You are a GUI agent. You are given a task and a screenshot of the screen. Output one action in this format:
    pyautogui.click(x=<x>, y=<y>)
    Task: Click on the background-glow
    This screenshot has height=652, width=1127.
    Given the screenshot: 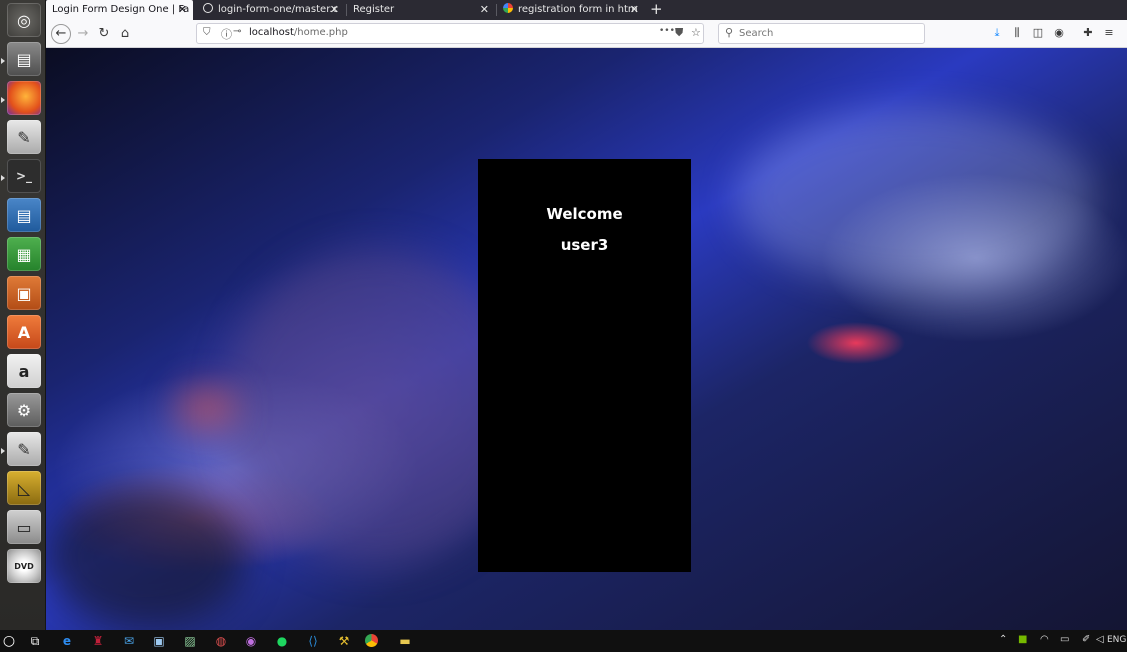 What is the action you would take?
    pyautogui.click(x=916, y=198)
    